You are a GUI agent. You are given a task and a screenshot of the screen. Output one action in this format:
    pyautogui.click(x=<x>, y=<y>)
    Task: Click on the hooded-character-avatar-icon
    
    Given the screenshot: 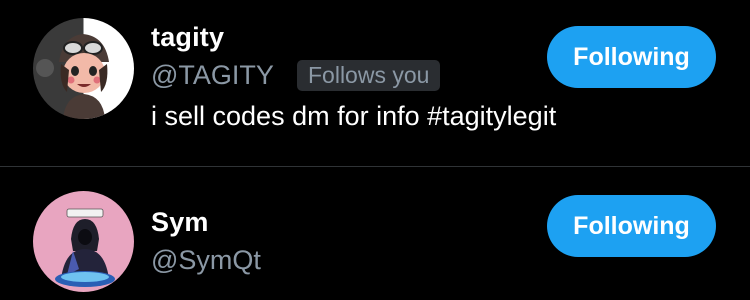 What is the action you would take?
    pyautogui.click(x=83, y=241)
    